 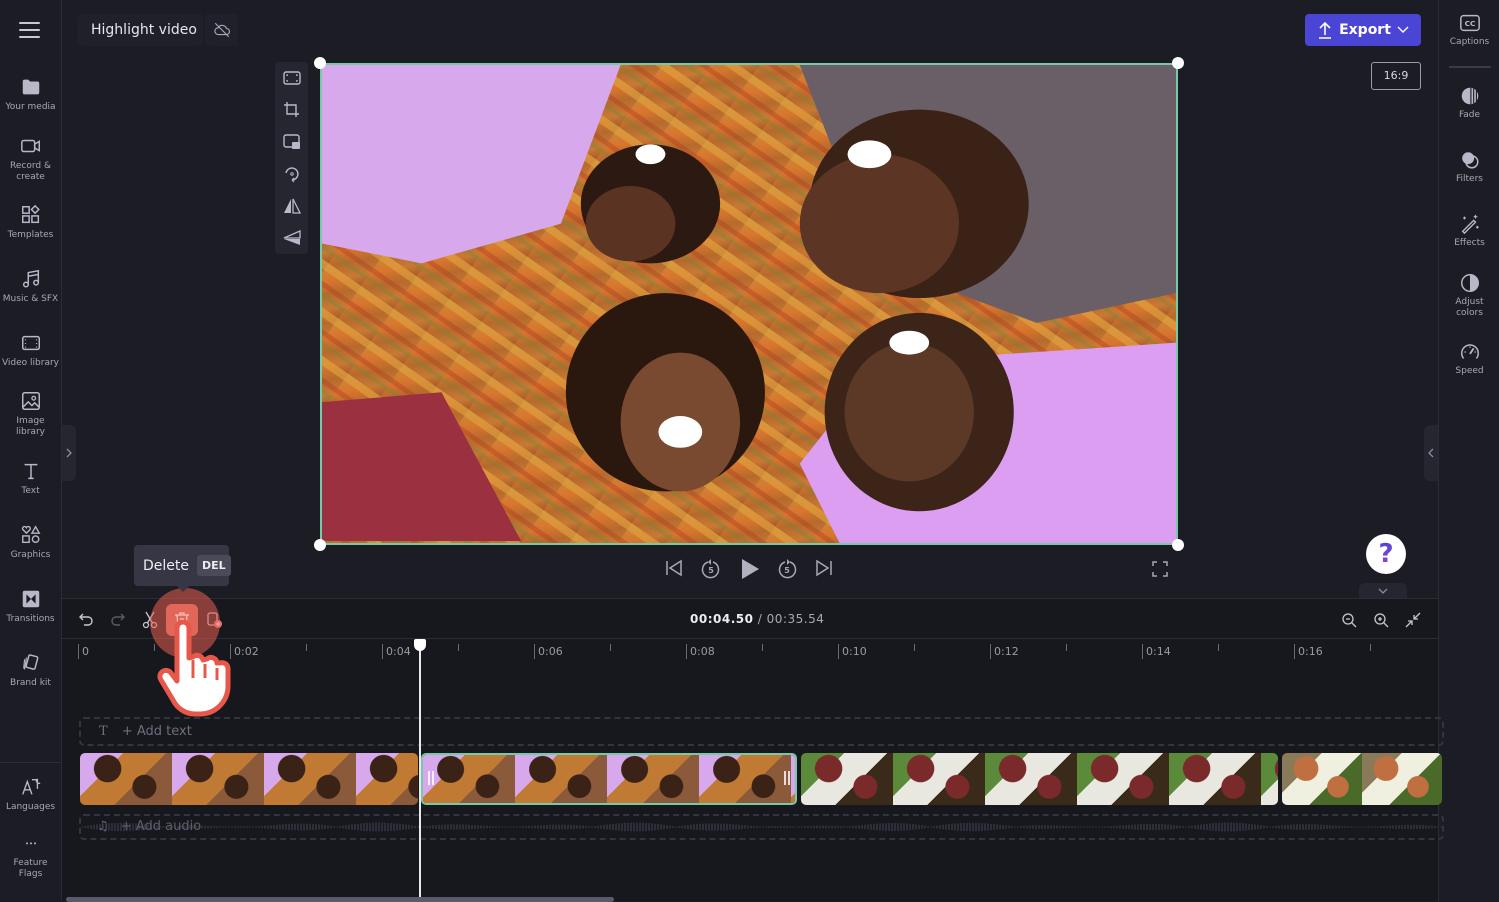 I want to click on sidebar-item-effects: Effects, so click(x=1469, y=231).